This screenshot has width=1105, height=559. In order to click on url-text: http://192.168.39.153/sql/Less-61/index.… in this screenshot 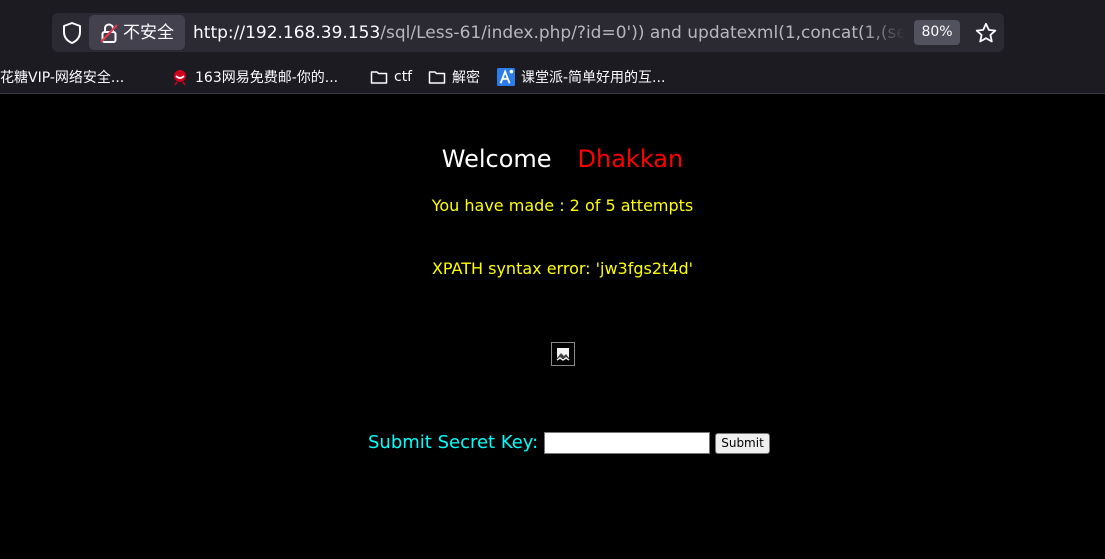, I will do `click(549, 33)`.